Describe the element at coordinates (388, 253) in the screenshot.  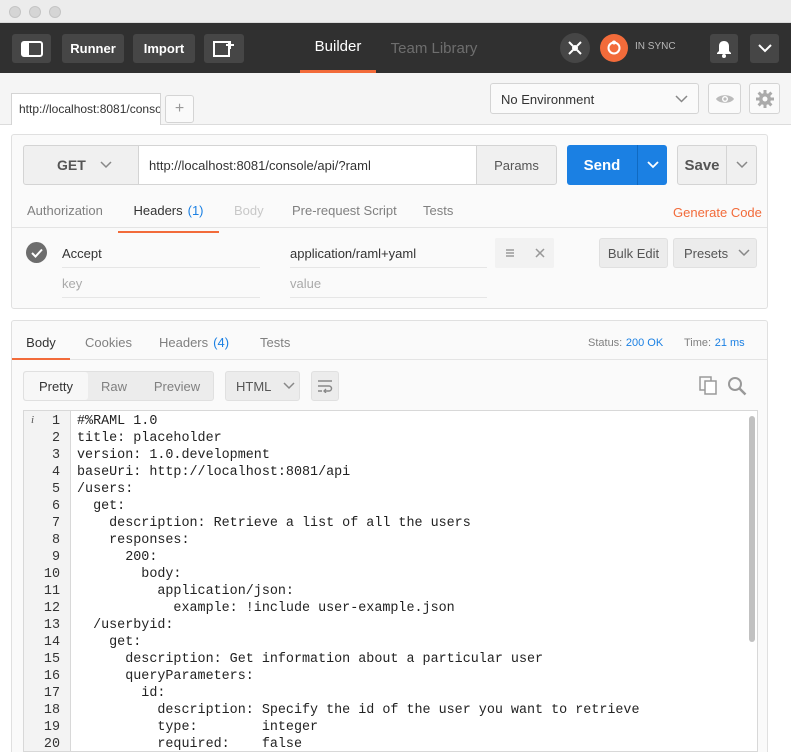
I see `header-value-field: application/raml+yaml` at that location.